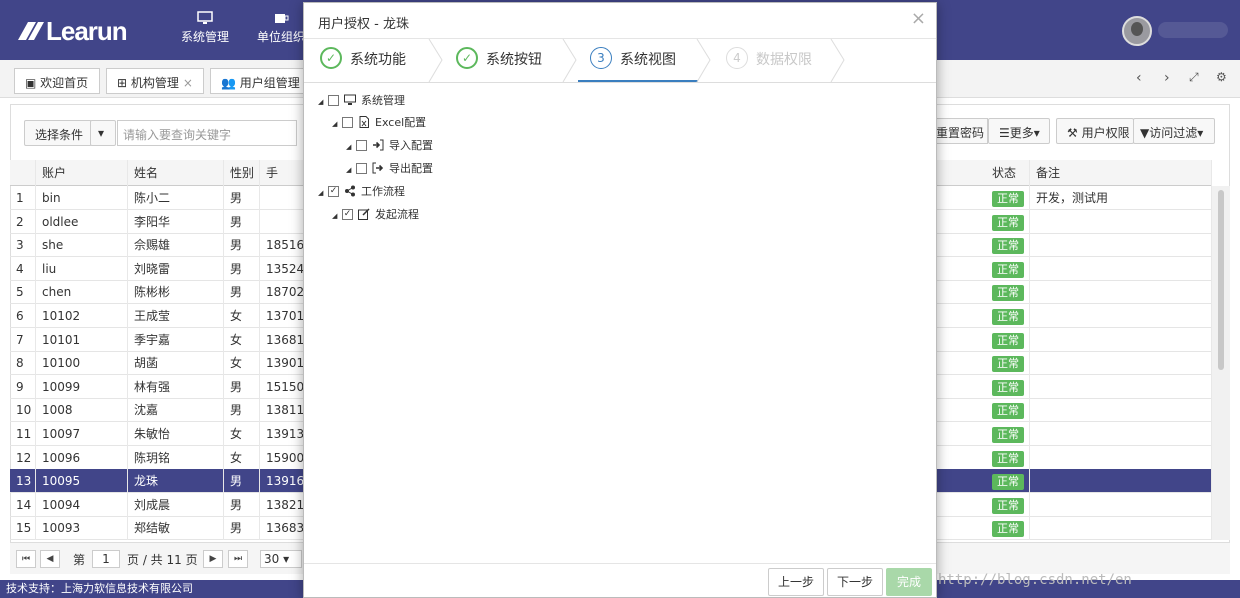  Describe the element at coordinates (58, 133) in the screenshot. I see `filter-dropdown: 选择条件` at that location.